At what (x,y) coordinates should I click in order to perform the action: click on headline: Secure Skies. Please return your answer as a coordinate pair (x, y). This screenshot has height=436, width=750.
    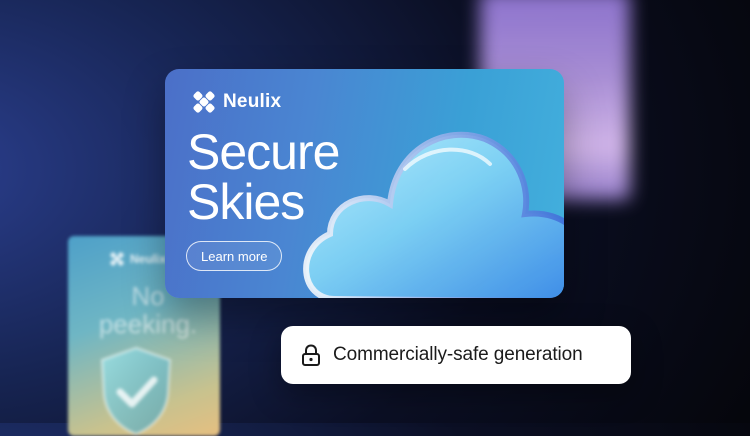
    Looking at the image, I should click on (263, 177).